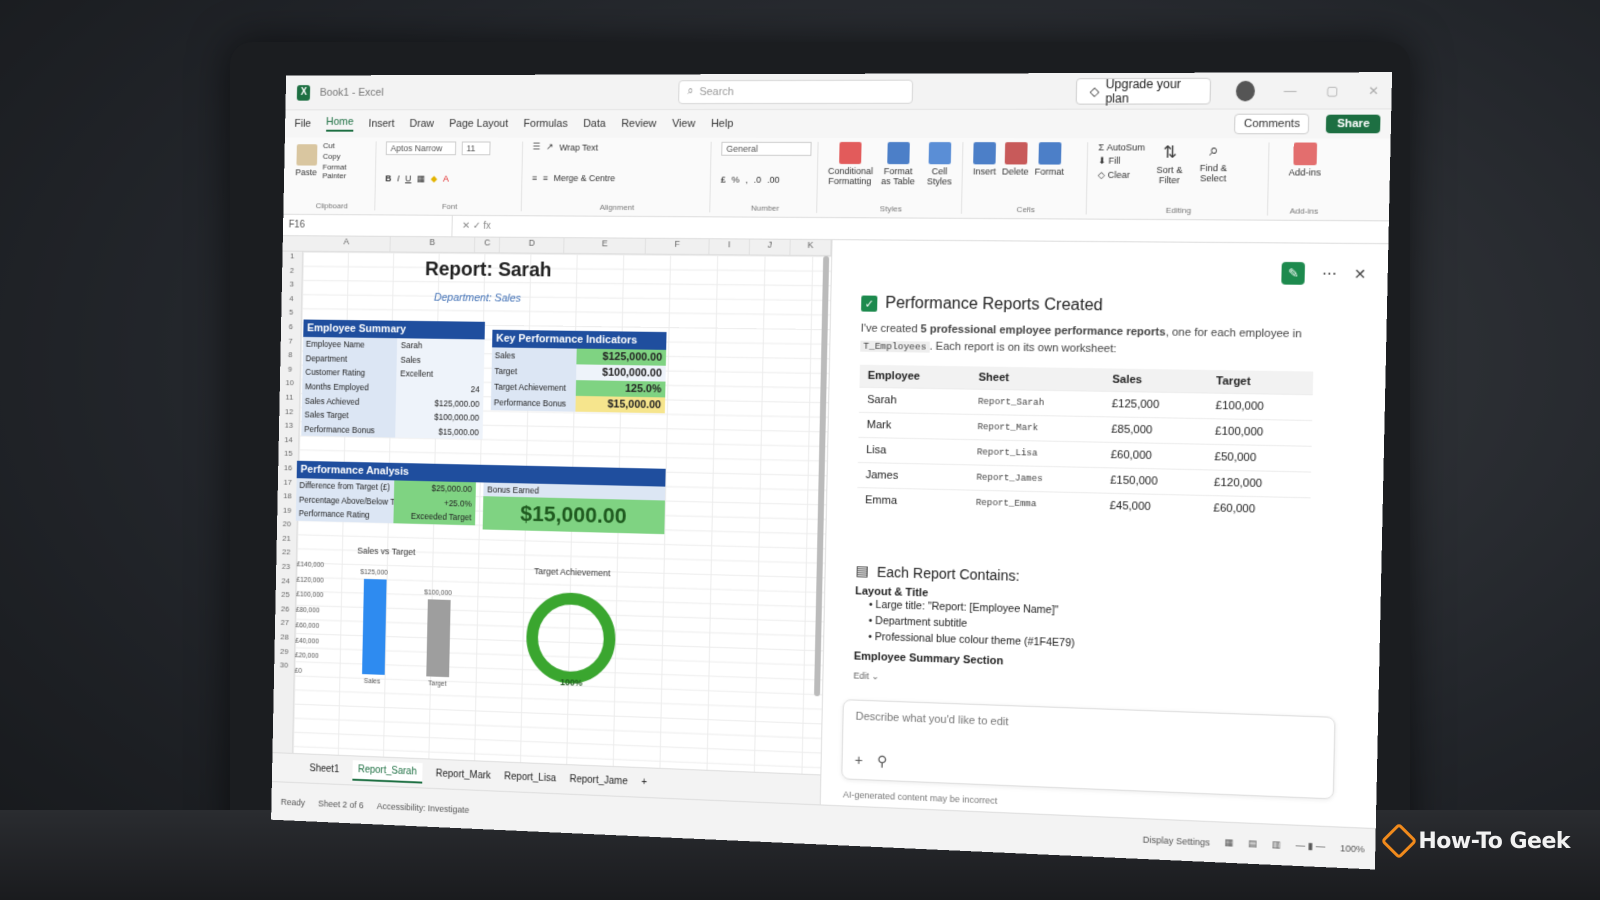 This screenshot has height=900, width=1600. I want to click on row-header: 15, so click(288, 456).